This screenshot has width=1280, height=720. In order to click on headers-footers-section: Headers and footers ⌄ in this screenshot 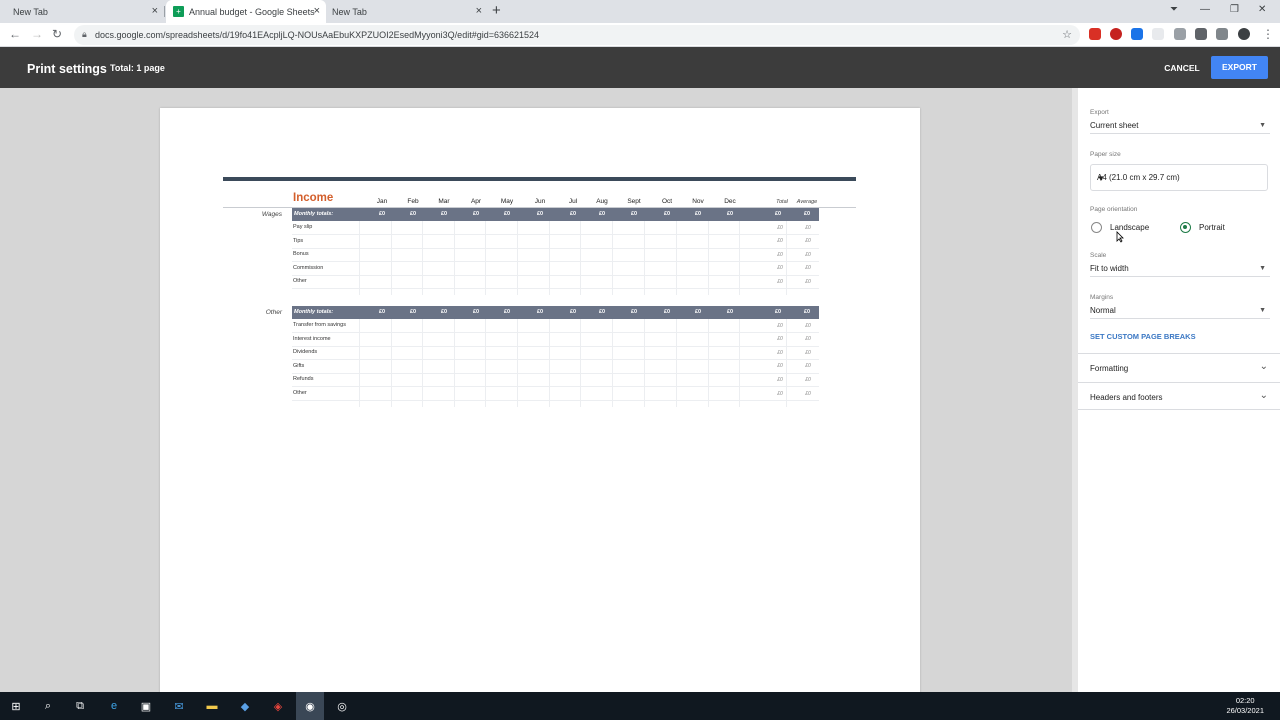, I will do `click(1179, 396)`.